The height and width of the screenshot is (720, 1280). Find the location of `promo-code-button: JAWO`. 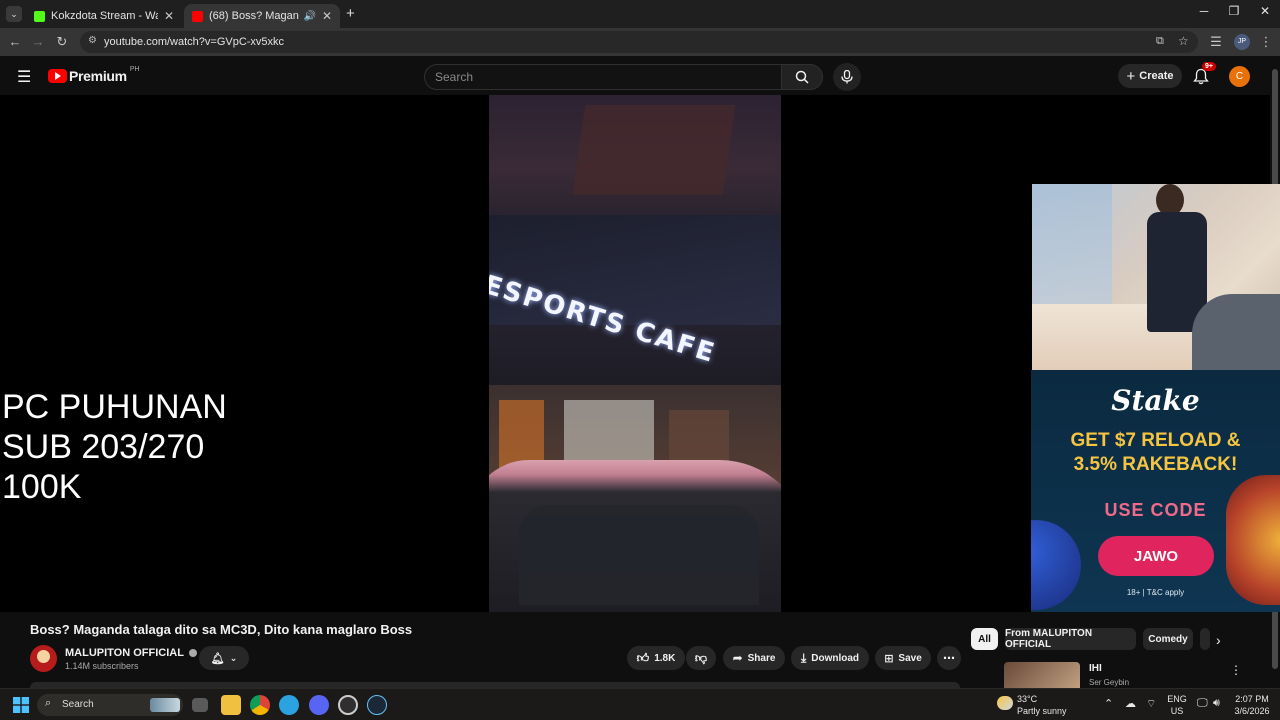

promo-code-button: JAWO is located at coordinates (1156, 556).